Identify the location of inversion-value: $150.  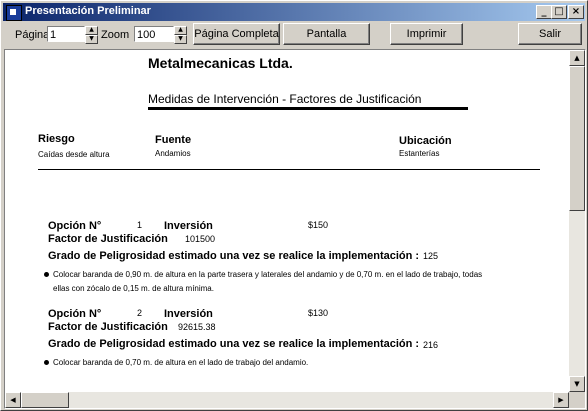
(318, 225).